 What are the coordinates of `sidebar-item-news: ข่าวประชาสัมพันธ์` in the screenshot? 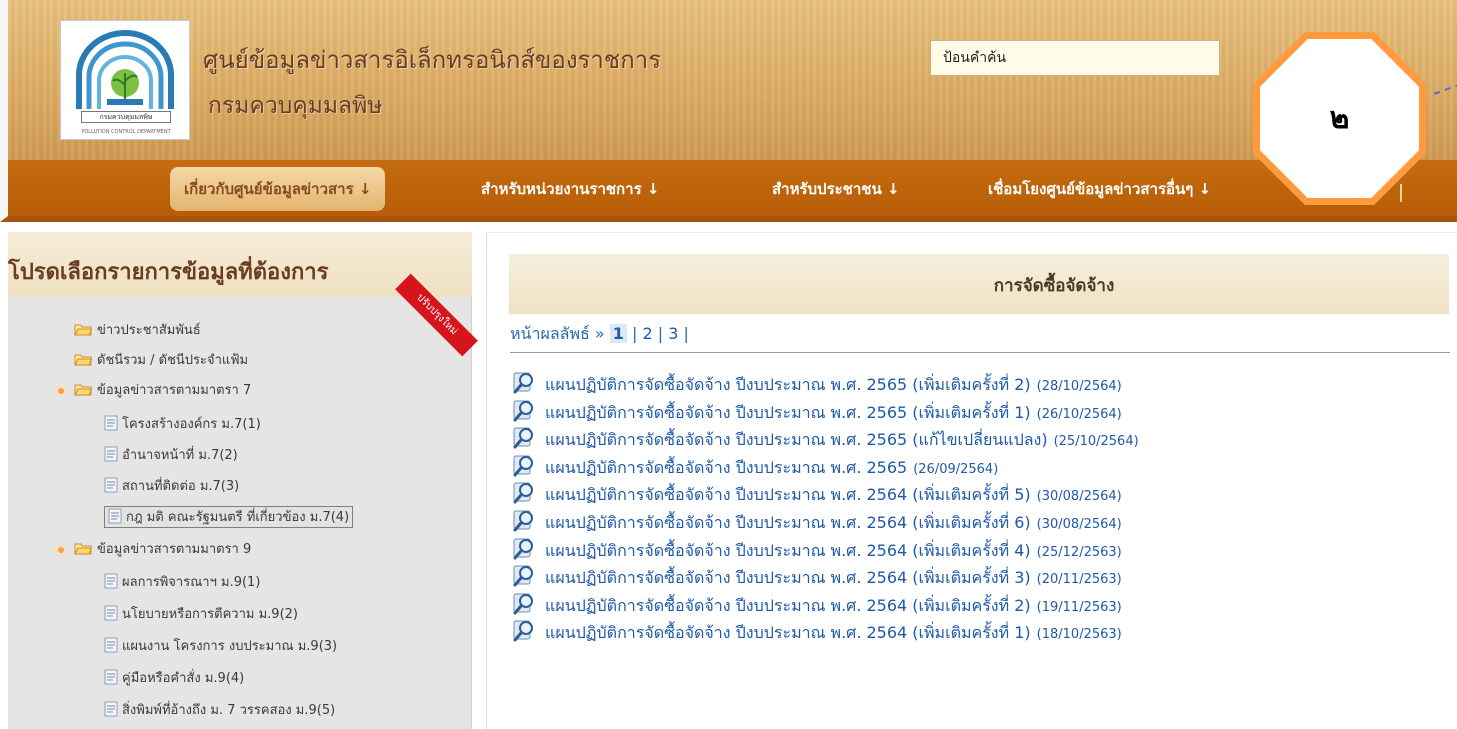 It's located at (137, 331).